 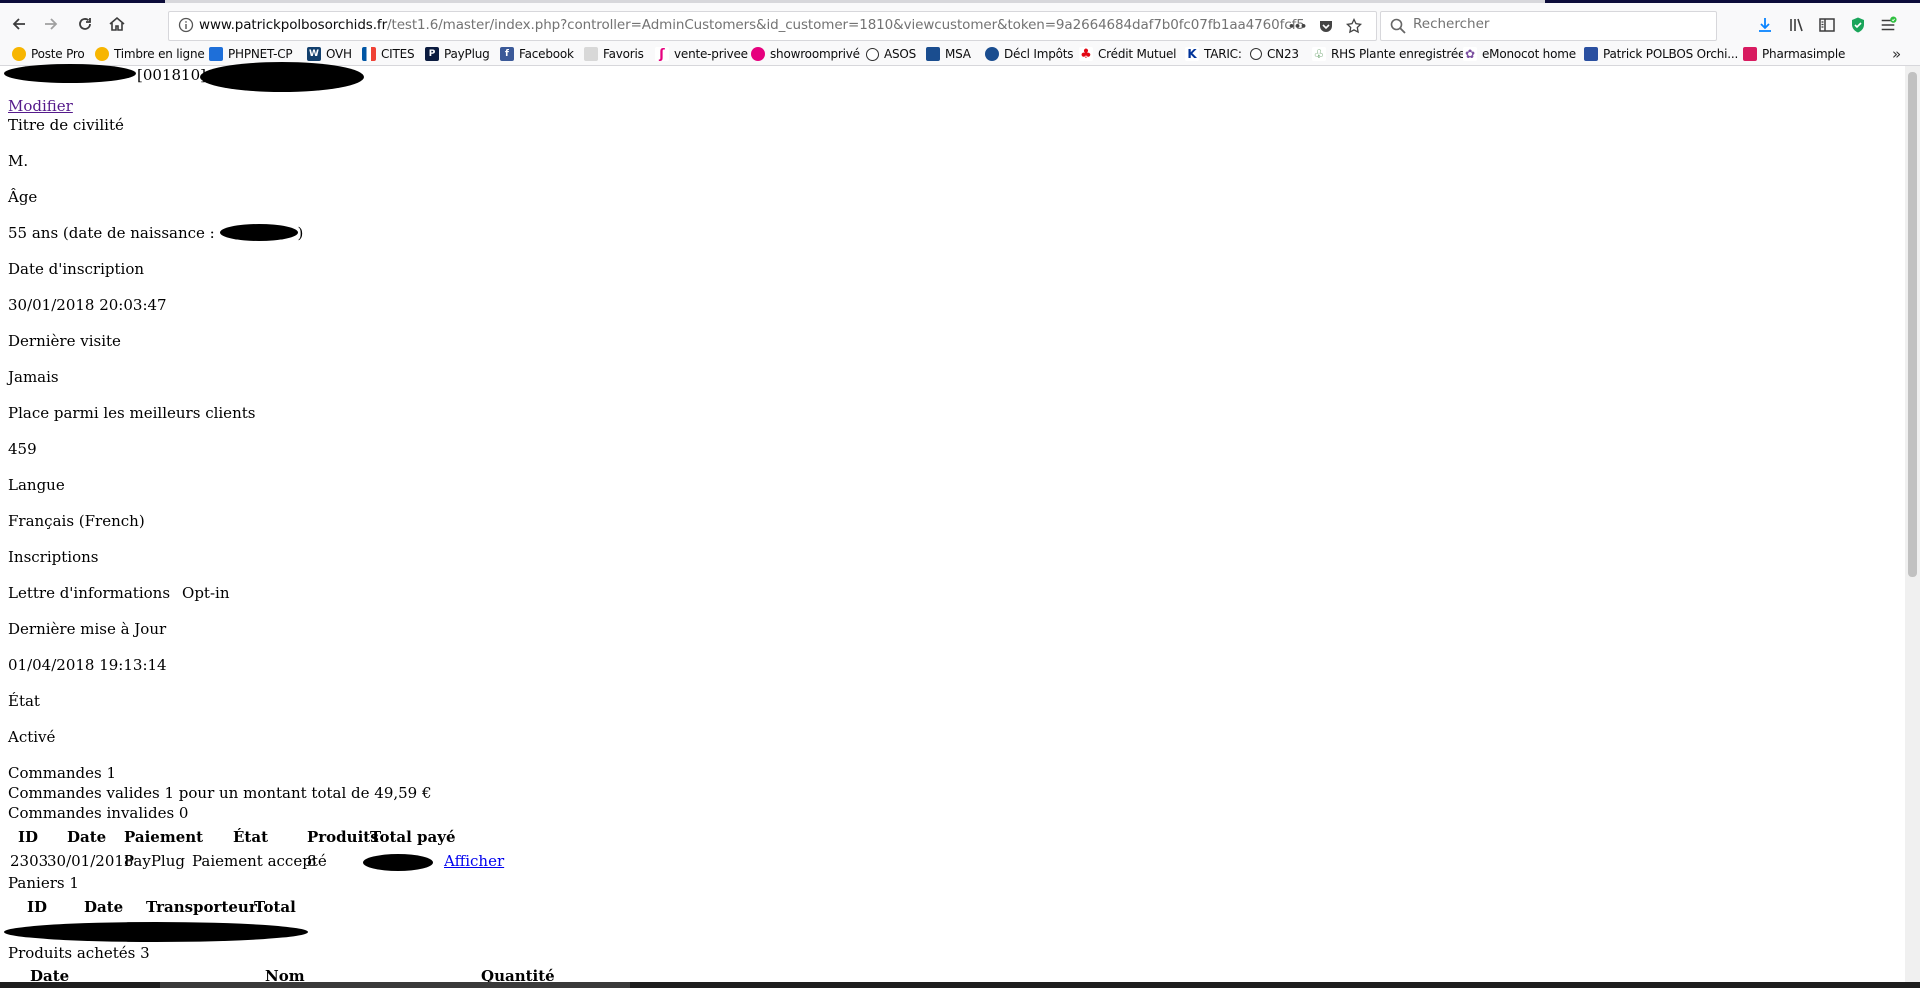 What do you see at coordinates (216, 54) in the screenshot?
I see `phpnet-favicon-icon` at bounding box center [216, 54].